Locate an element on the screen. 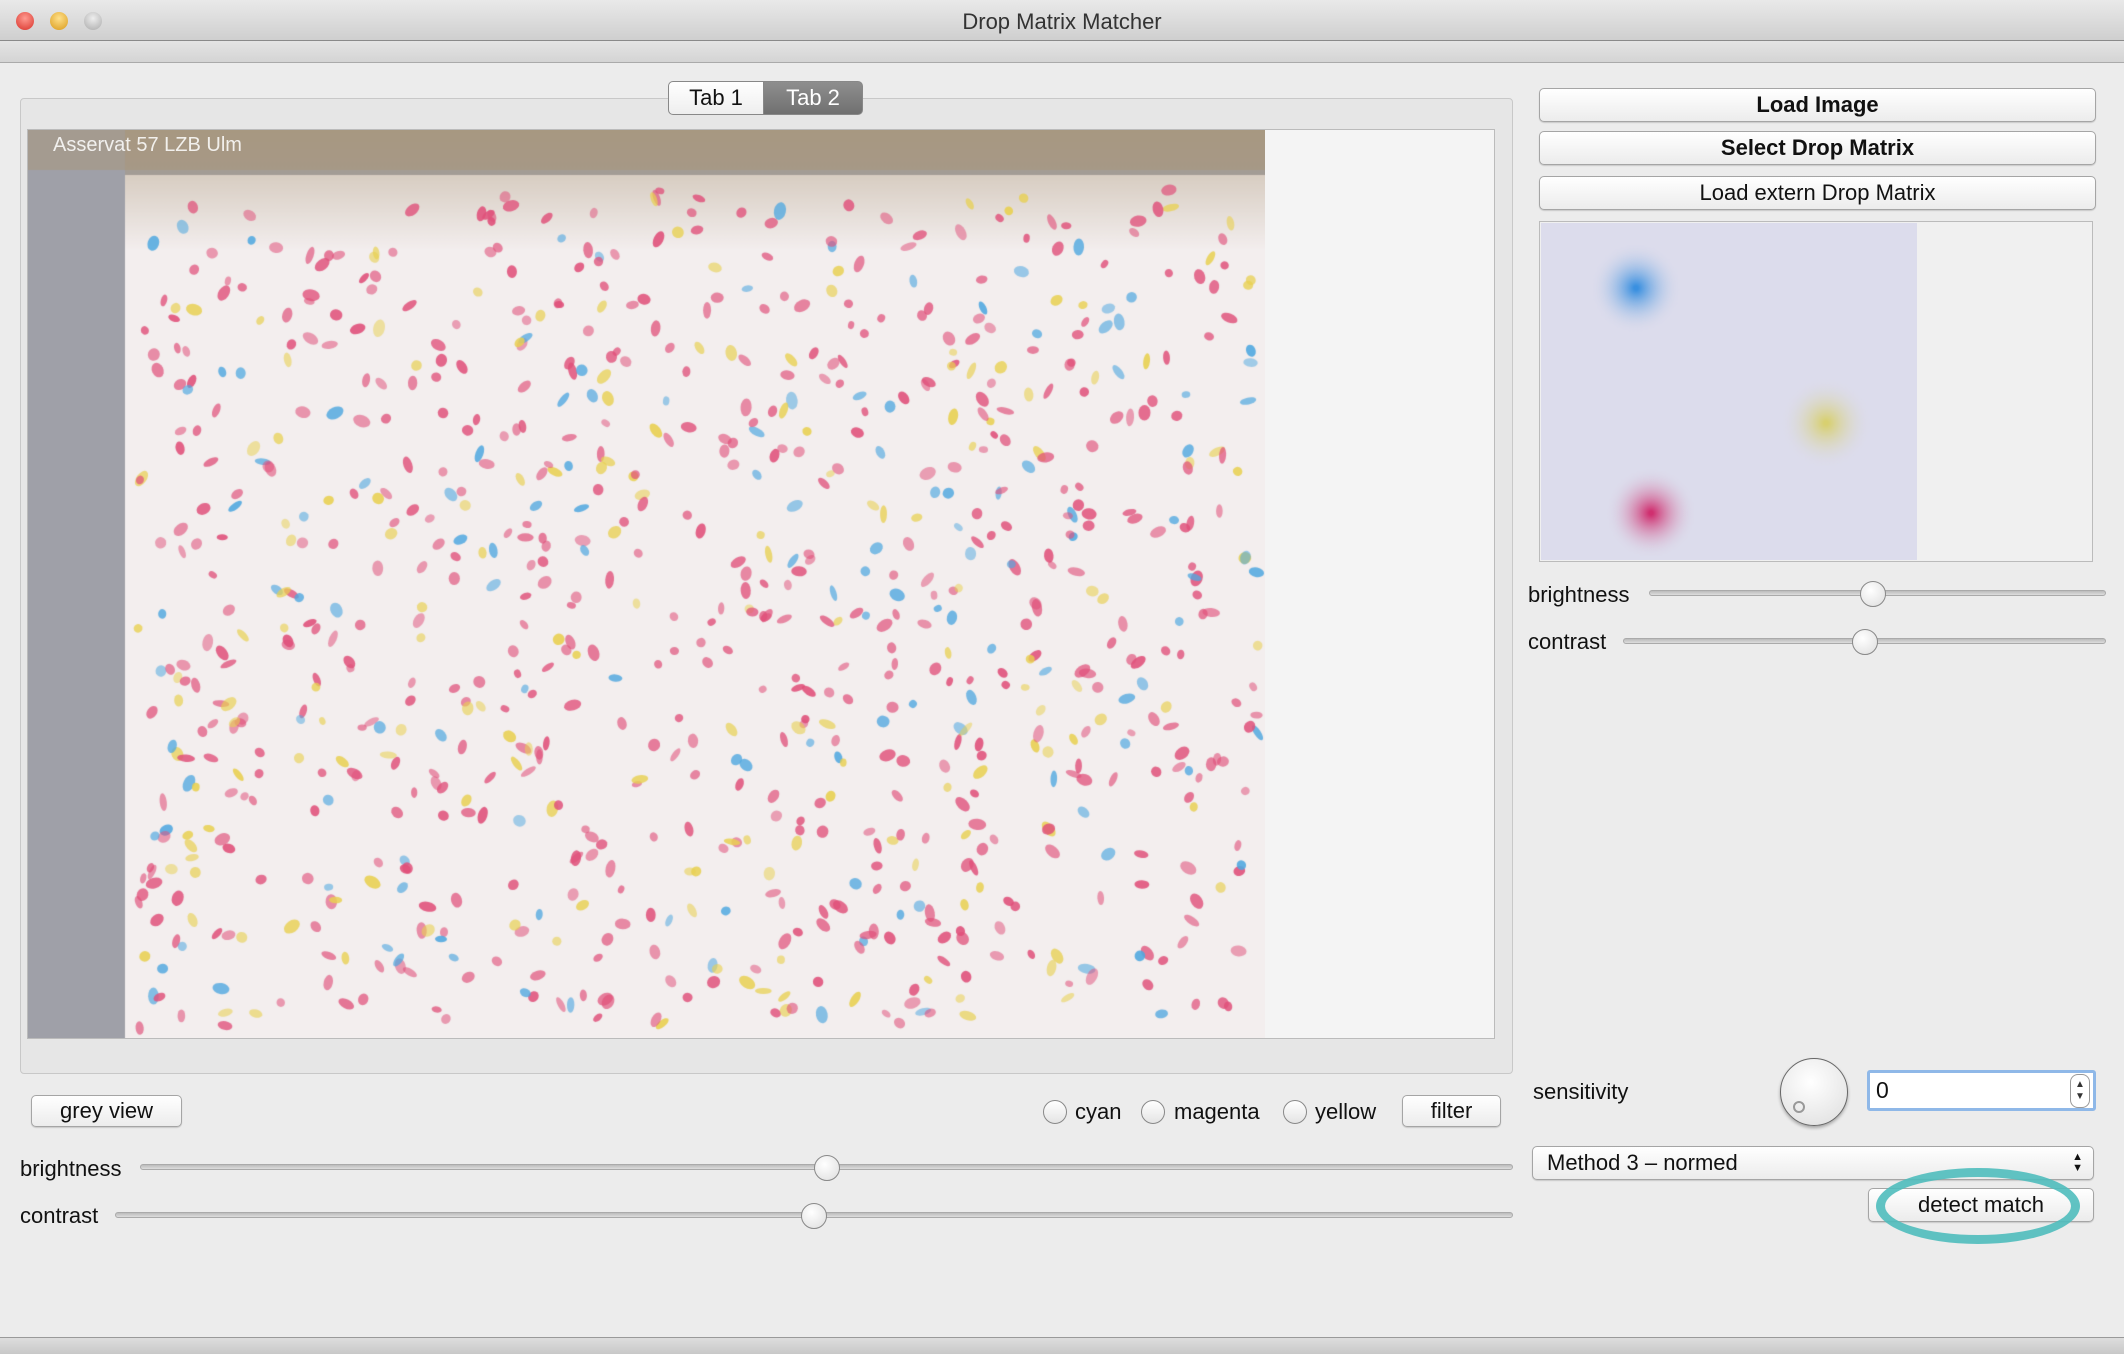 The height and width of the screenshot is (1354, 2124). window-title: Drop Matrix Matcher is located at coordinates (1062, 21).